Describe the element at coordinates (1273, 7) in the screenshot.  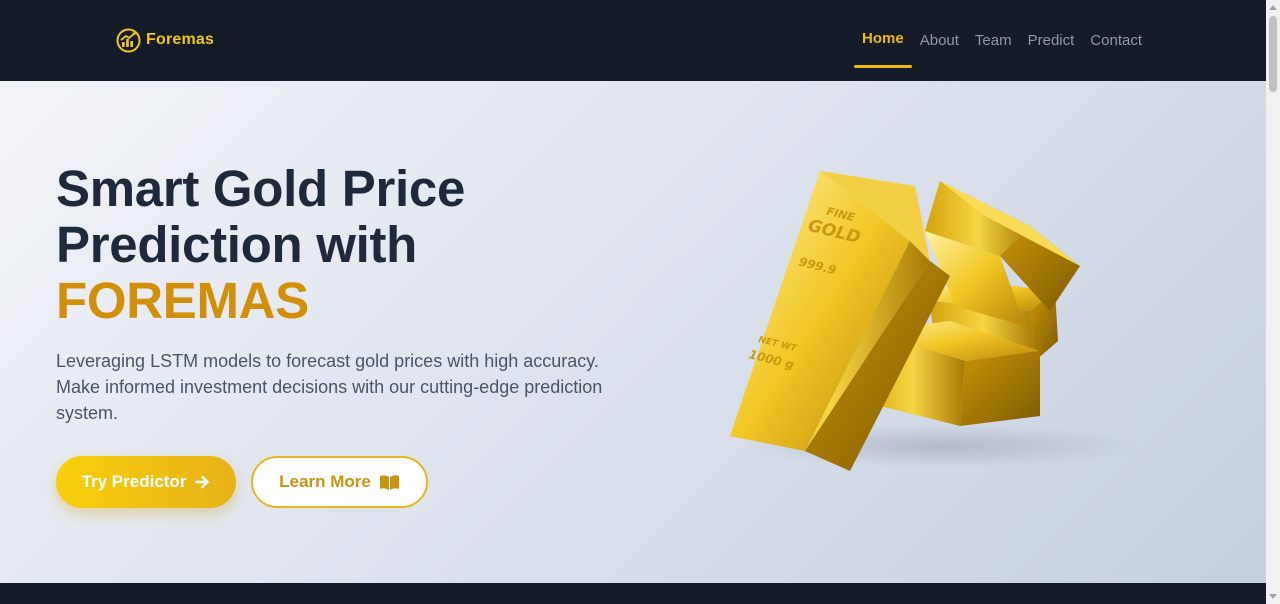
I see `scroll-up-arrow-icon` at that location.